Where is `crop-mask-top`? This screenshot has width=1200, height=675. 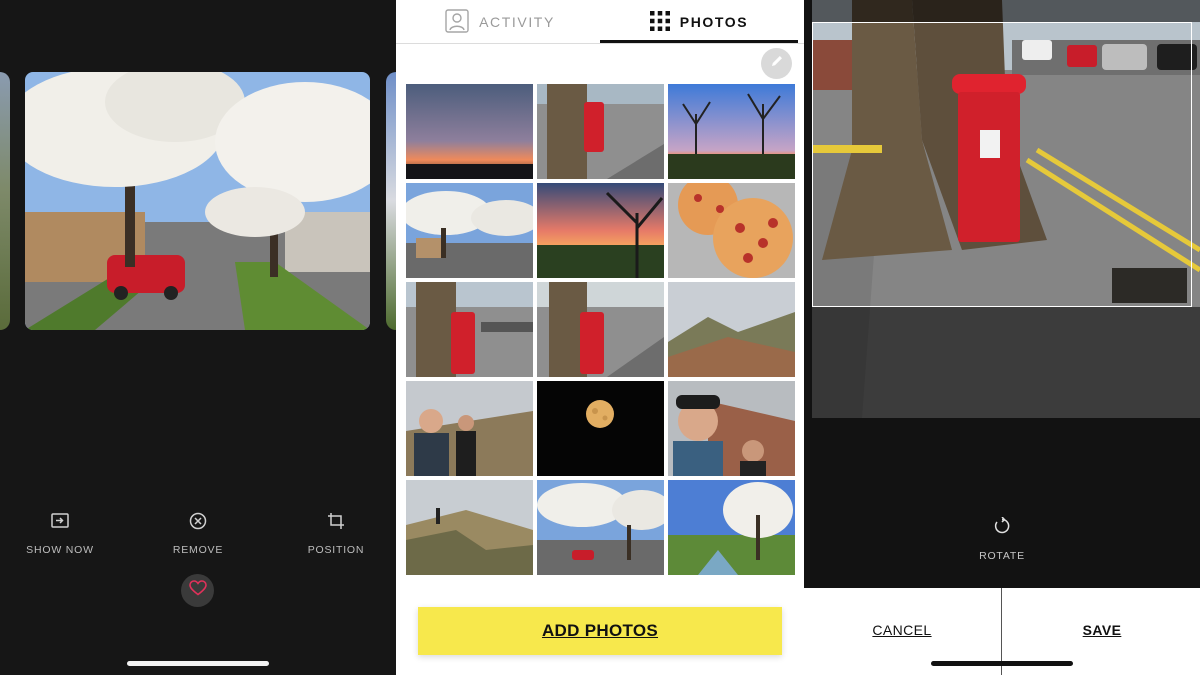
crop-mask-top is located at coordinates (1006, 11).